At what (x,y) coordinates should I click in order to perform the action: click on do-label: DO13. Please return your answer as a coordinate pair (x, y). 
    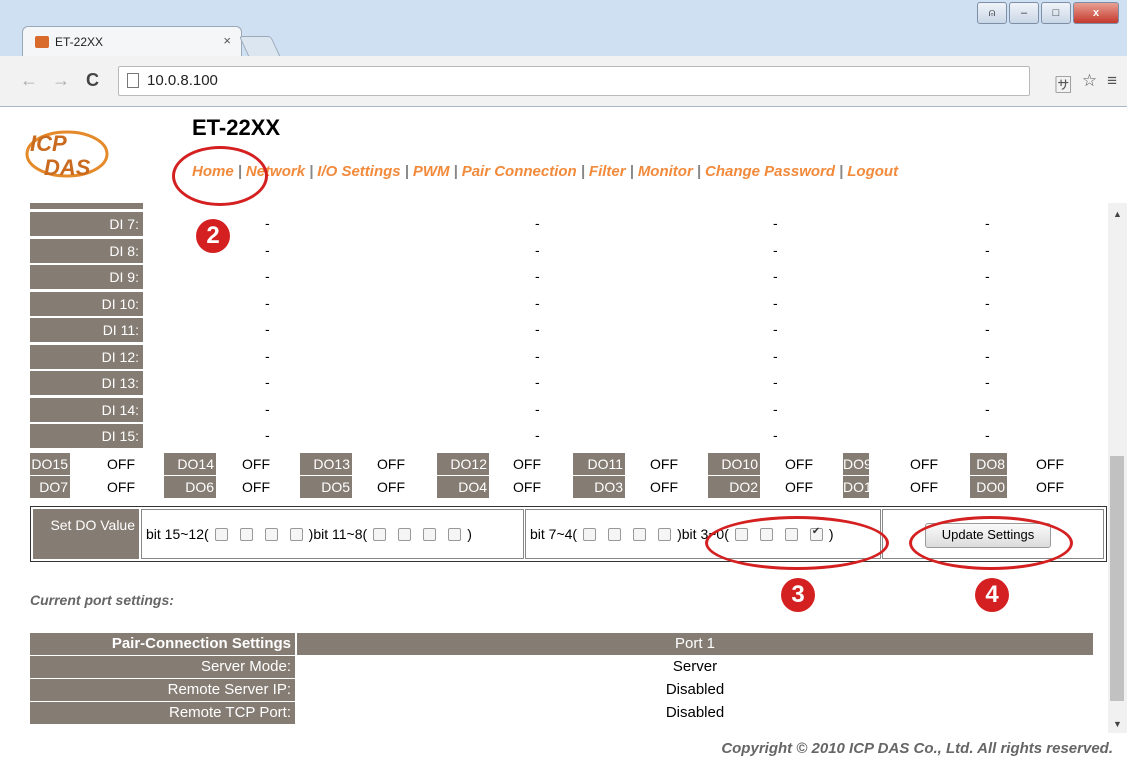
    Looking at the image, I should click on (326, 464).